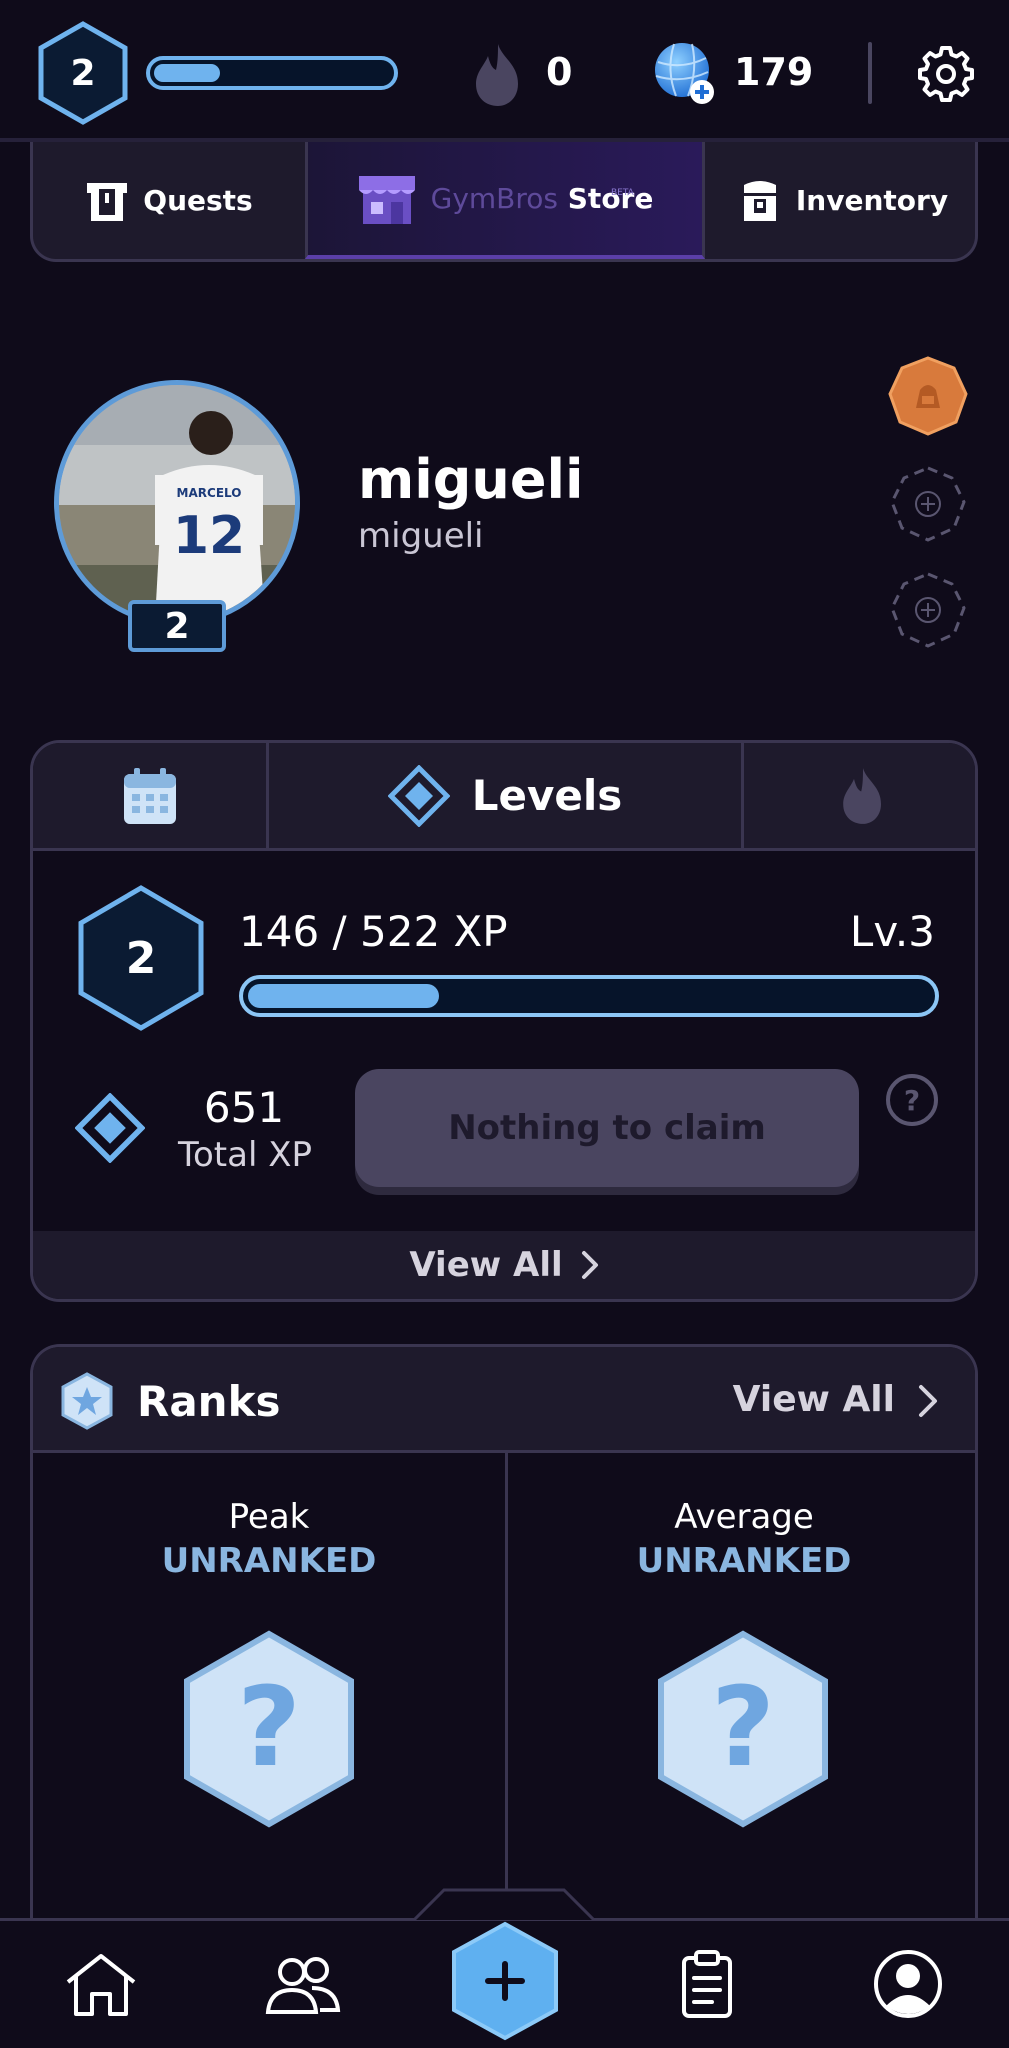 The width and height of the screenshot is (1009, 2048). I want to click on tab-inventory-label: Inventory, so click(872, 200).